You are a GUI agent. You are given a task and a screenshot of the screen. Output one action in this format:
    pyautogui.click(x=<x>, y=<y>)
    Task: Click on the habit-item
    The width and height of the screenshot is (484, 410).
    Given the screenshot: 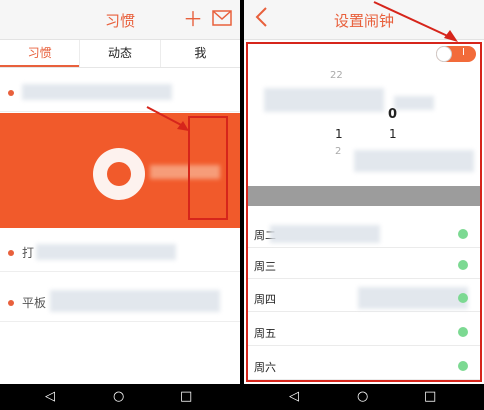 What is the action you would take?
    pyautogui.click(x=120, y=92)
    